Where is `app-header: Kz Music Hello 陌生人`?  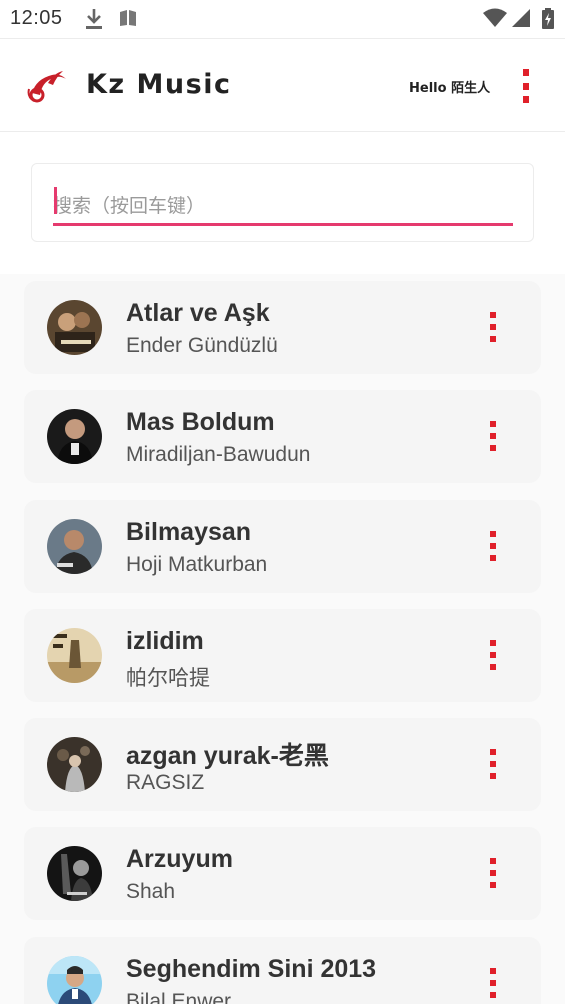 app-header: Kz Music Hello 陌生人 is located at coordinates (282, 85).